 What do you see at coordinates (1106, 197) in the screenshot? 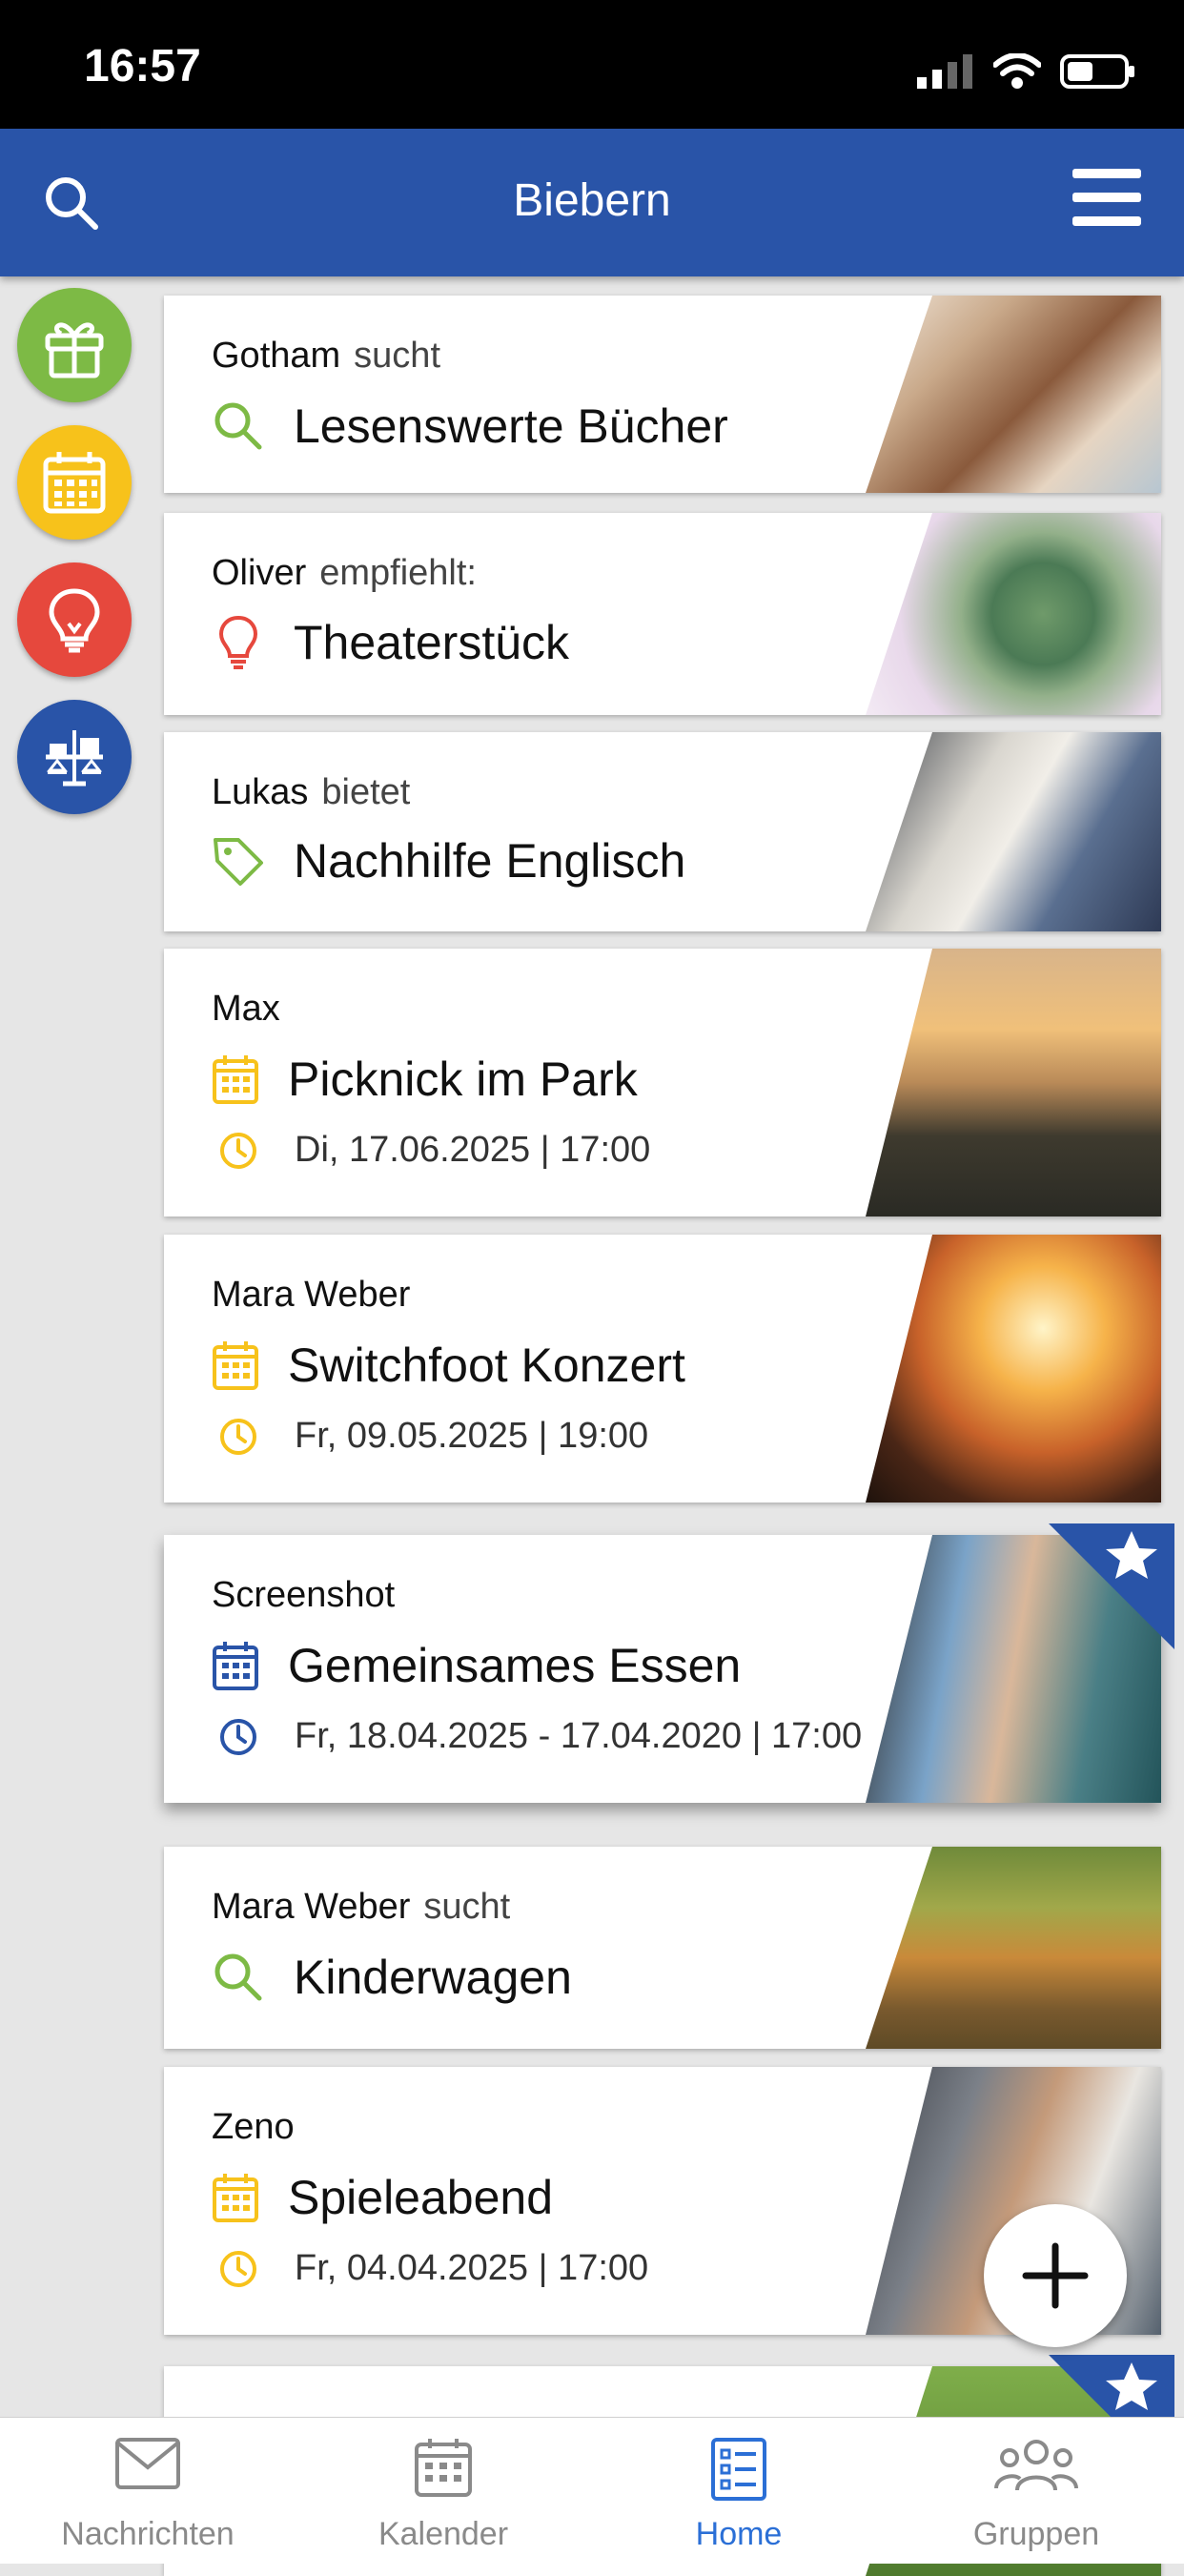
I see `menu-icon` at bounding box center [1106, 197].